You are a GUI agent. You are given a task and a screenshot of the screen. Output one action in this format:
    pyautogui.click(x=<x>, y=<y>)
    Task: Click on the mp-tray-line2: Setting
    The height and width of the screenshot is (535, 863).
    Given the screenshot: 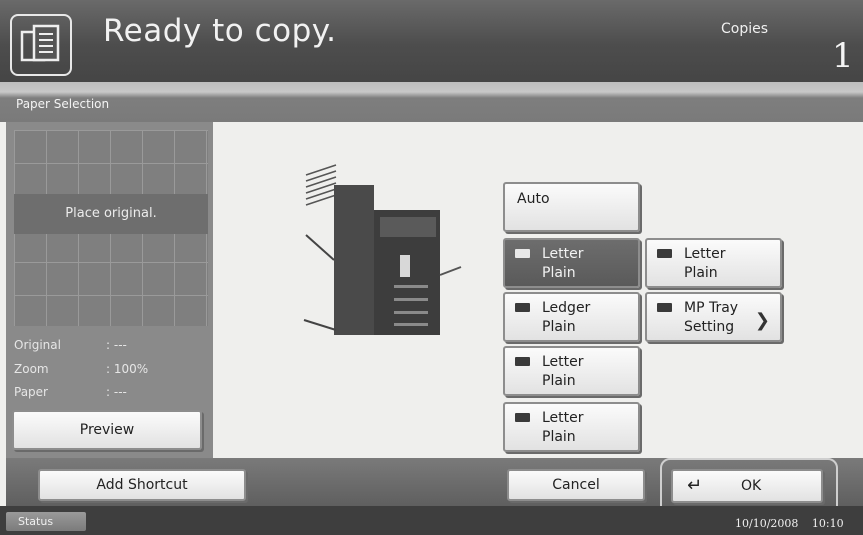 What is the action you would take?
    pyautogui.click(x=709, y=327)
    